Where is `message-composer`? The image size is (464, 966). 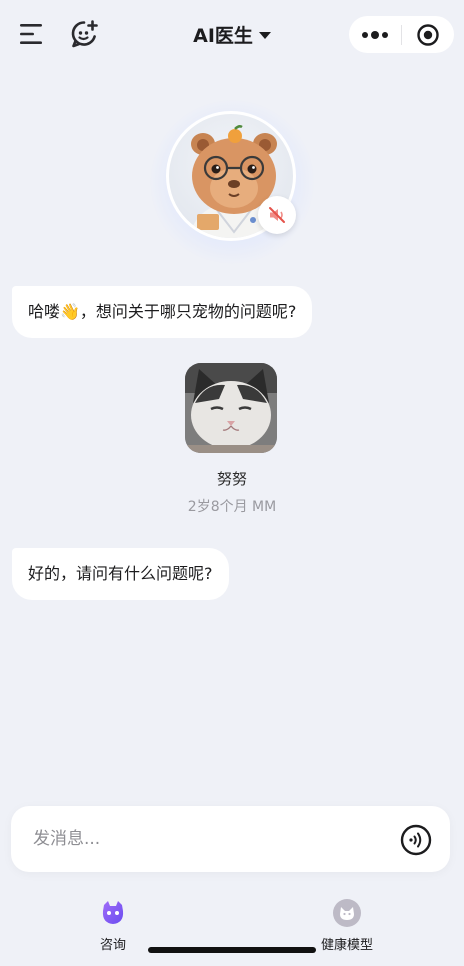 message-composer is located at coordinates (230, 839).